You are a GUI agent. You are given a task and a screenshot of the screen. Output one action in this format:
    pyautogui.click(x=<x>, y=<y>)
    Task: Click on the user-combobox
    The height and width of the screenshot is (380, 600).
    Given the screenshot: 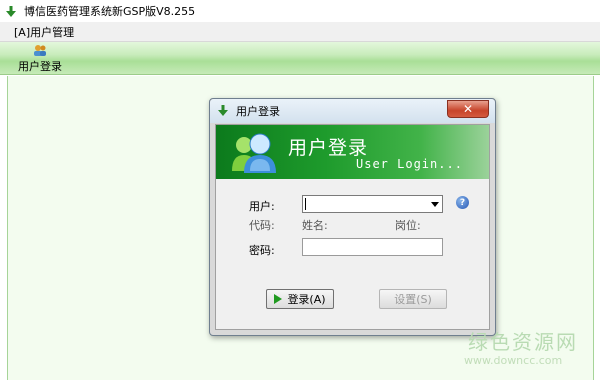 What is the action you would take?
    pyautogui.click(x=372, y=204)
    